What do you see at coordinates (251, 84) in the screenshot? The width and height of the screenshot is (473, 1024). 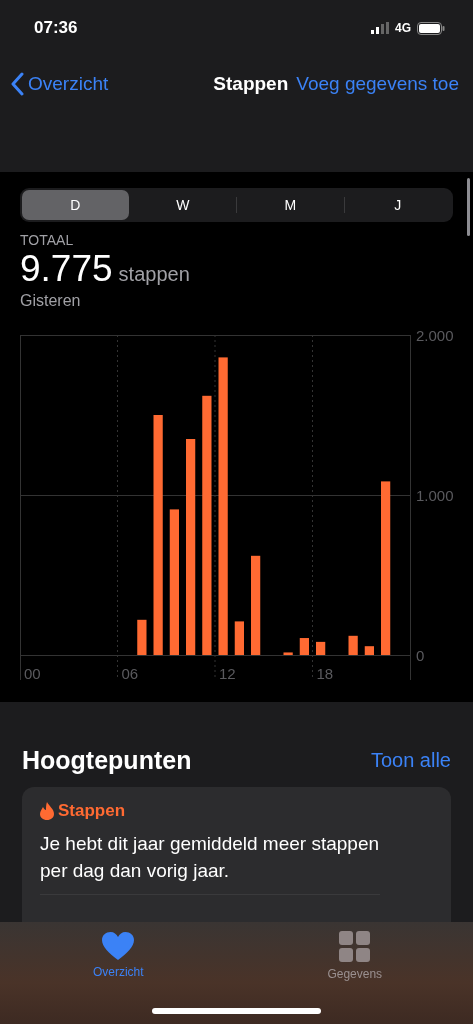 I see `page-title: Stappen` at bounding box center [251, 84].